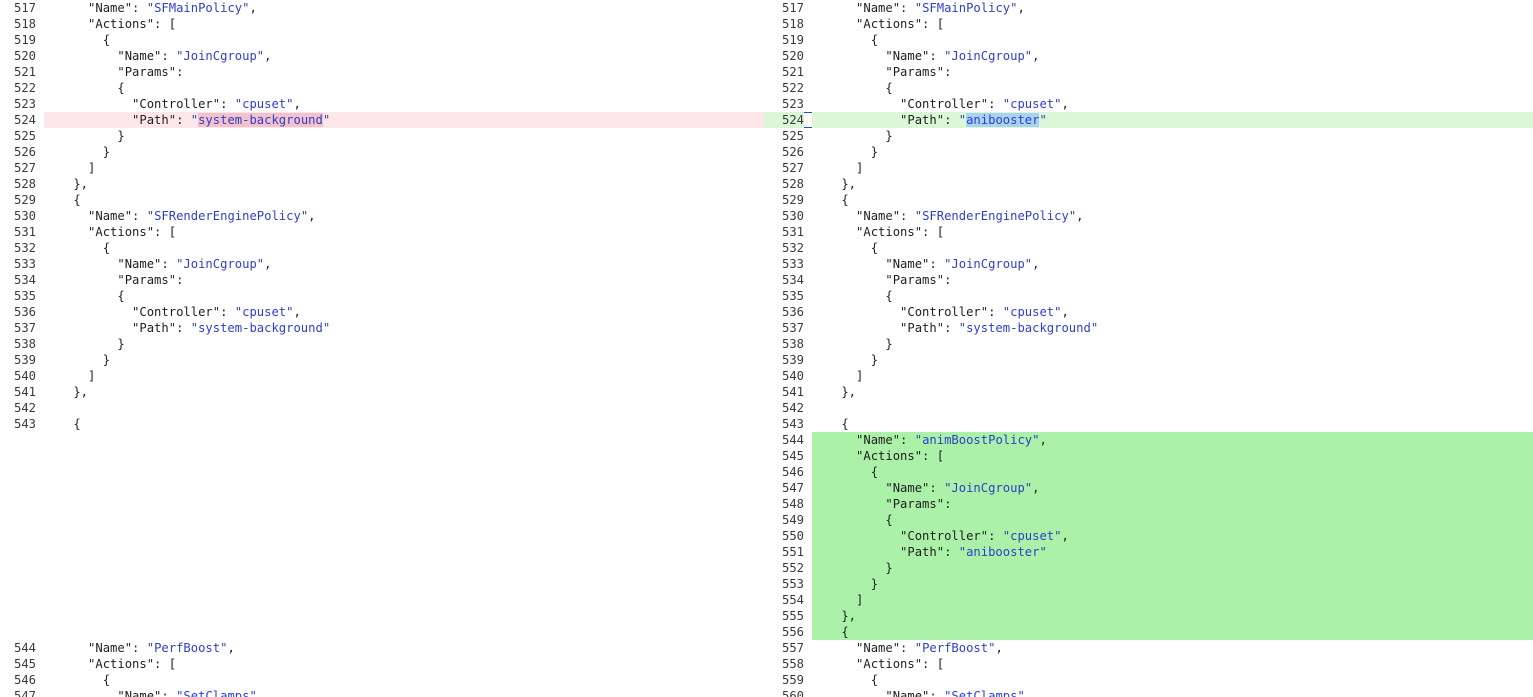 The width and height of the screenshot is (1533, 697). I want to click on code-line: 524 "Path": "system-background", so click(382, 120).